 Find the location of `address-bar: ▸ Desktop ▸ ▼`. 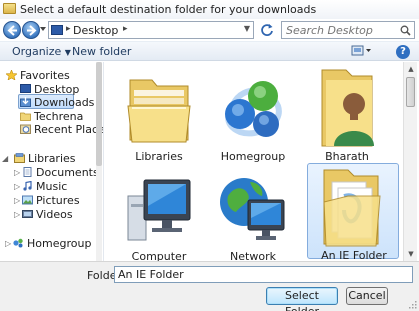

address-bar: ▸ Desktop ▸ ▼ is located at coordinates (151, 30).